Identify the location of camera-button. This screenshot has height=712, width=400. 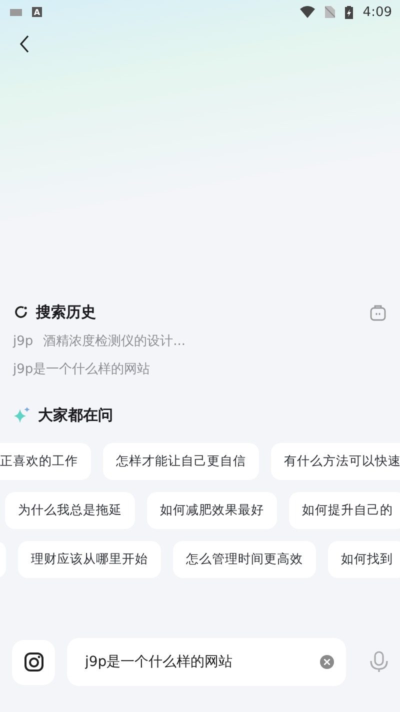
(33, 662).